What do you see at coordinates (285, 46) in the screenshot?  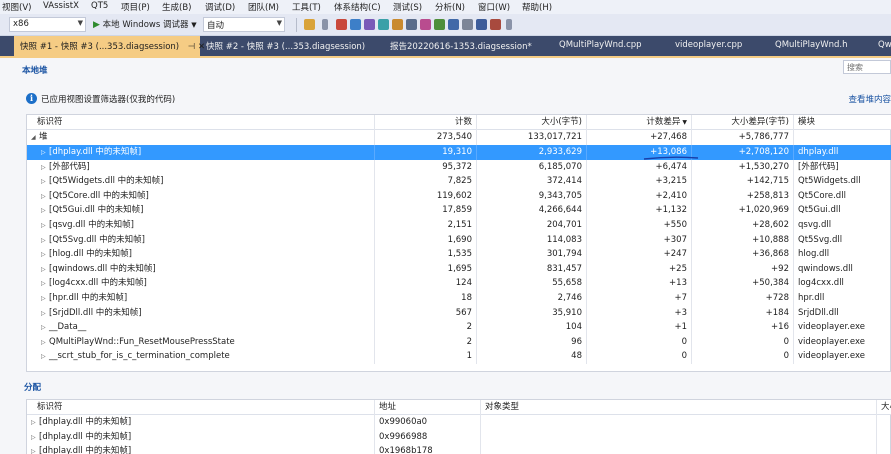 I see `tab-snapshot-2: 快照 #2 - 快照 #3 (...353.diagsession)` at bounding box center [285, 46].